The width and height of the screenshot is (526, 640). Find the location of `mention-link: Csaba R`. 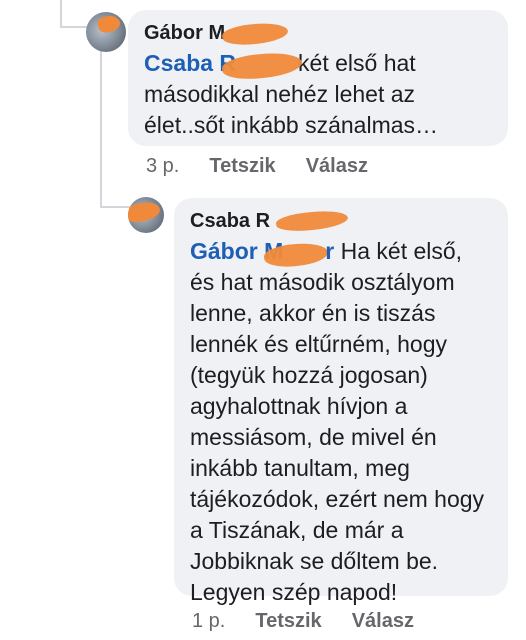

mention-link: Csaba R is located at coordinates (224, 66).